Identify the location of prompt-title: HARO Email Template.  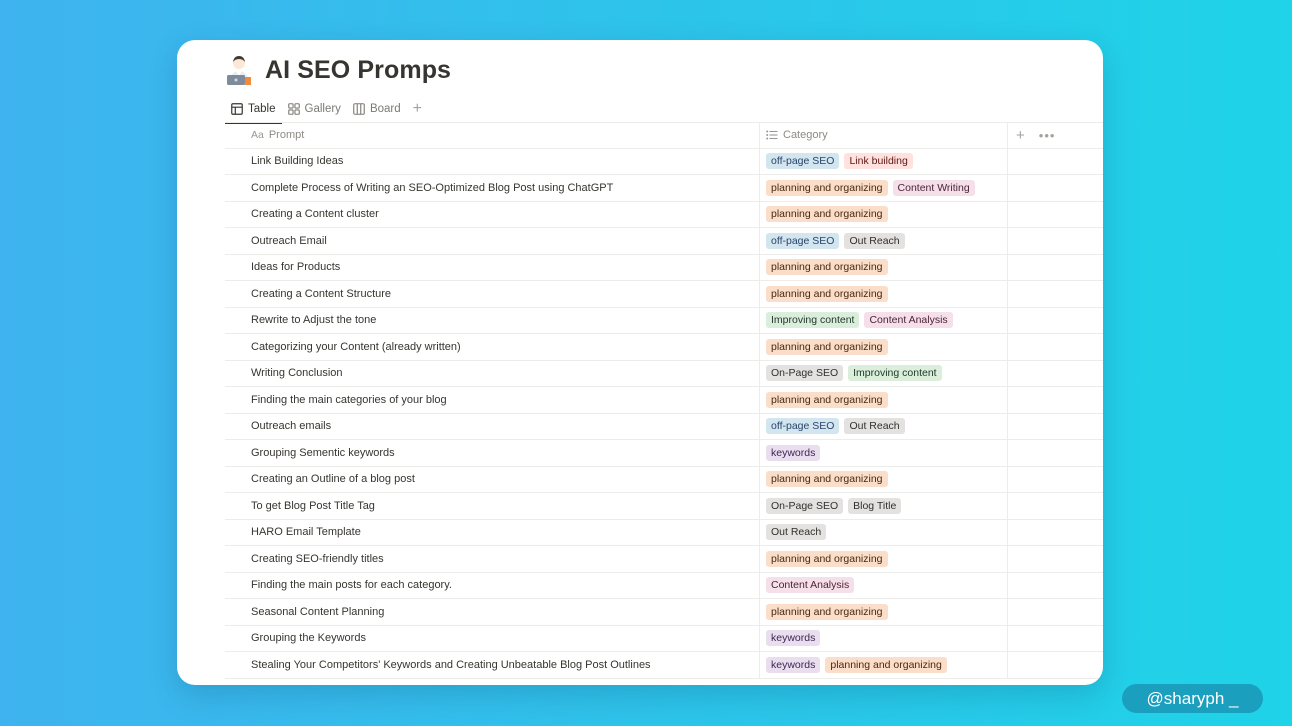
(306, 532).